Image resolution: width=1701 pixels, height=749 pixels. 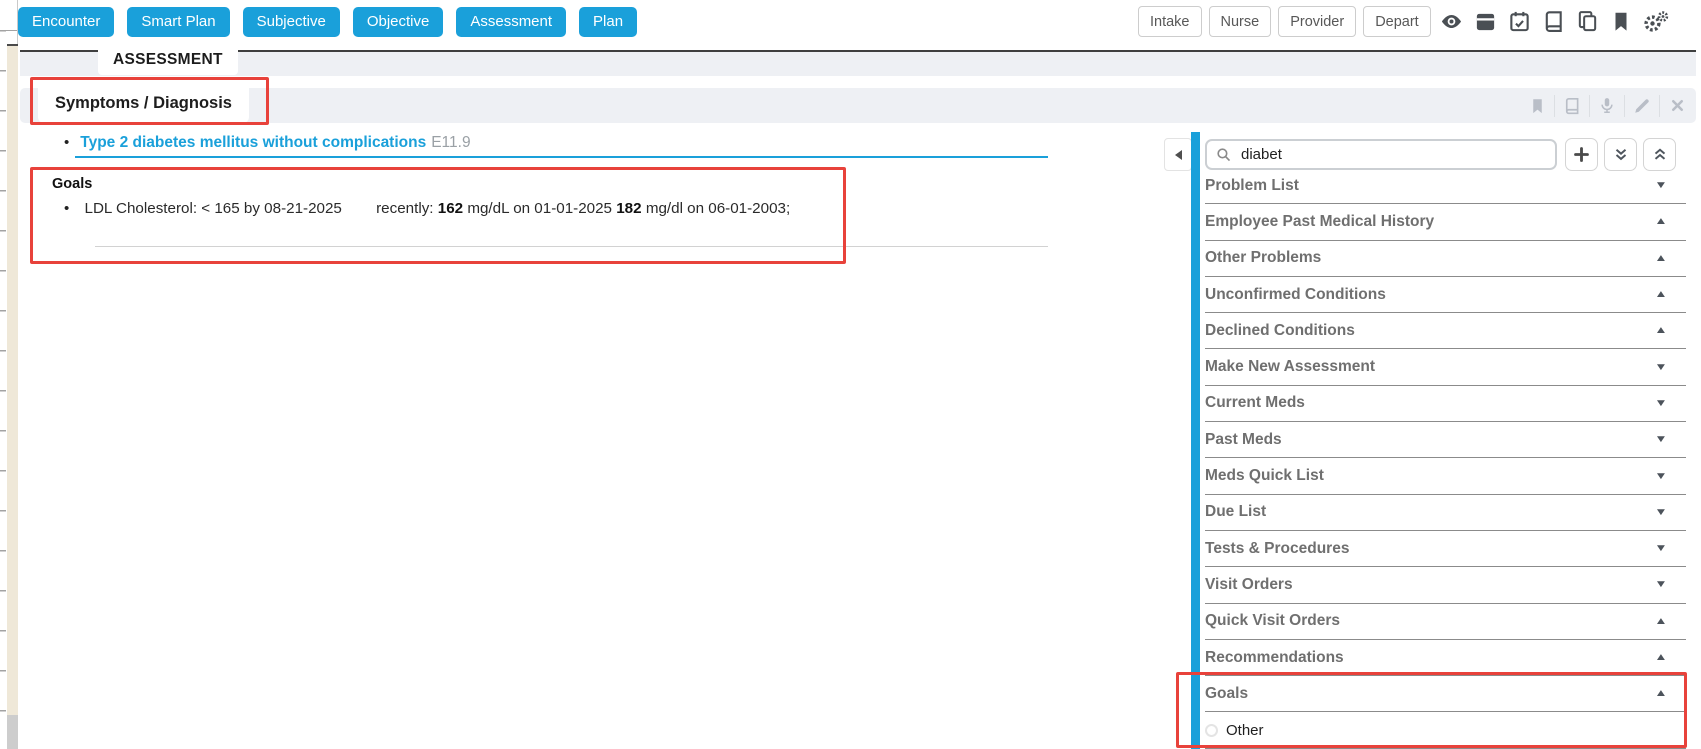 I want to click on sidebar-item-unconfirmed-conditions: Unconfirmed Conditions ▲, so click(x=1445, y=295).